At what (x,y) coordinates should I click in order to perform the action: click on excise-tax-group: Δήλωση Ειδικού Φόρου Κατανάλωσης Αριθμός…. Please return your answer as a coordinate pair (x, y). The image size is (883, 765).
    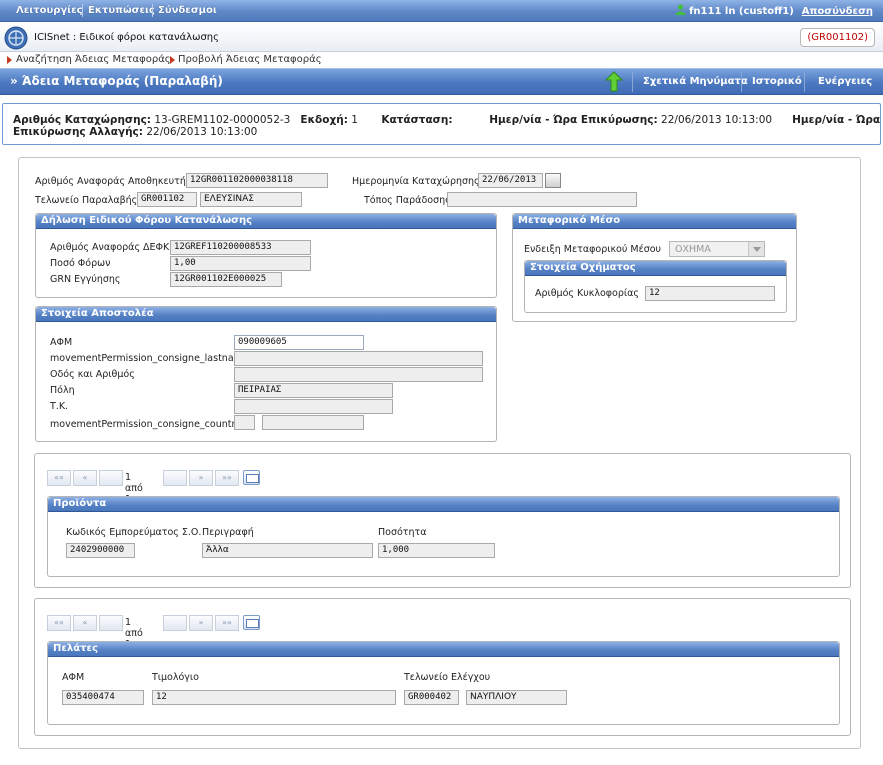
    Looking at the image, I should click on (266, 255).